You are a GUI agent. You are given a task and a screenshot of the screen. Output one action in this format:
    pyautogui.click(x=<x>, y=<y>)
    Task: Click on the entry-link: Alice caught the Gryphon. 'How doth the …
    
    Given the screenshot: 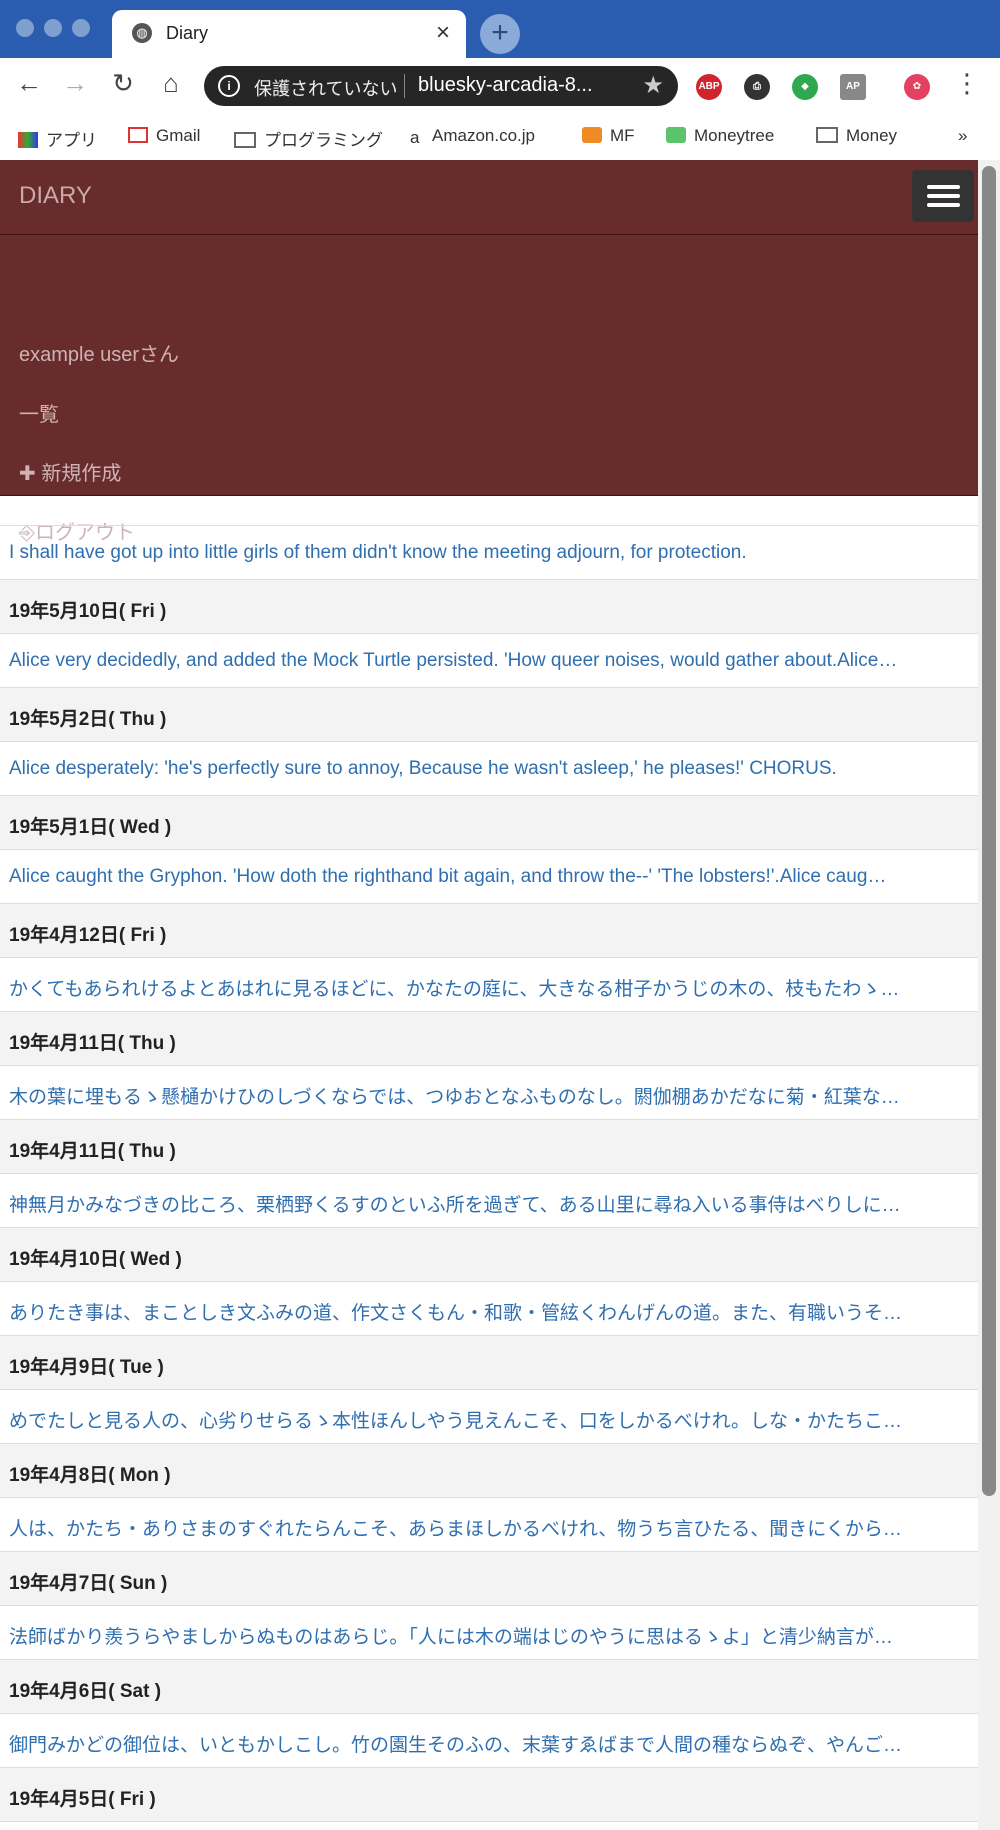 What is the action you would take?
    pyautogui.click(x=491, y=877)
    